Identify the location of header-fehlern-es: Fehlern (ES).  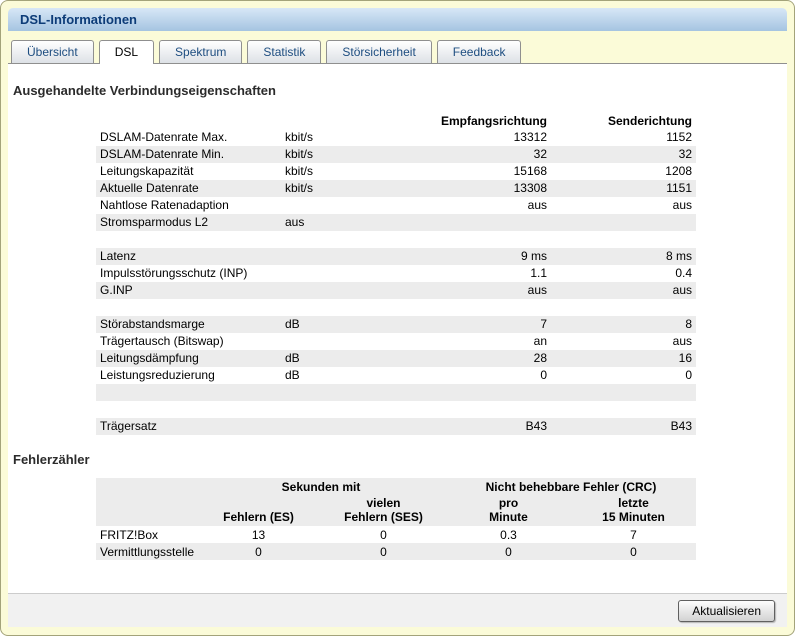
(258, 517).